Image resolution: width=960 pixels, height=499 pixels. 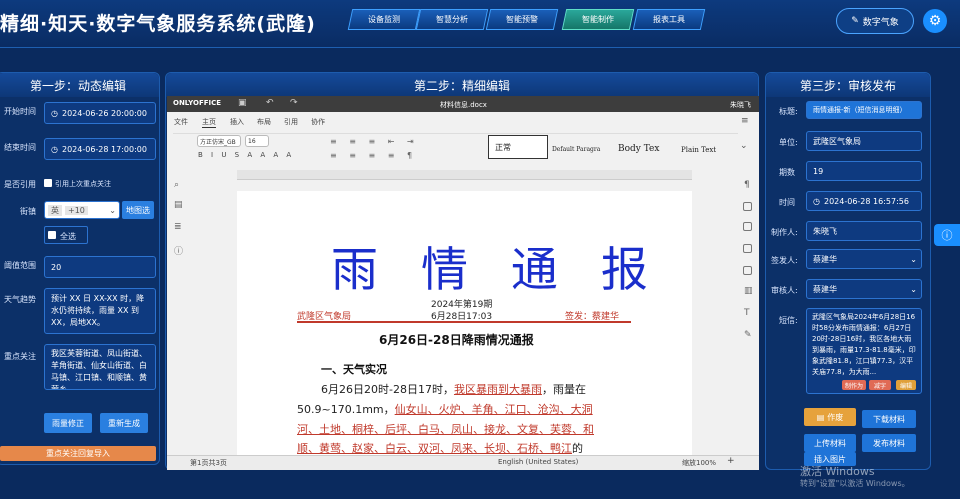 What do you see at coordinates (864, 171) in the screenshot?
I see `issue-field: 19` at bounding box center [864, 171].